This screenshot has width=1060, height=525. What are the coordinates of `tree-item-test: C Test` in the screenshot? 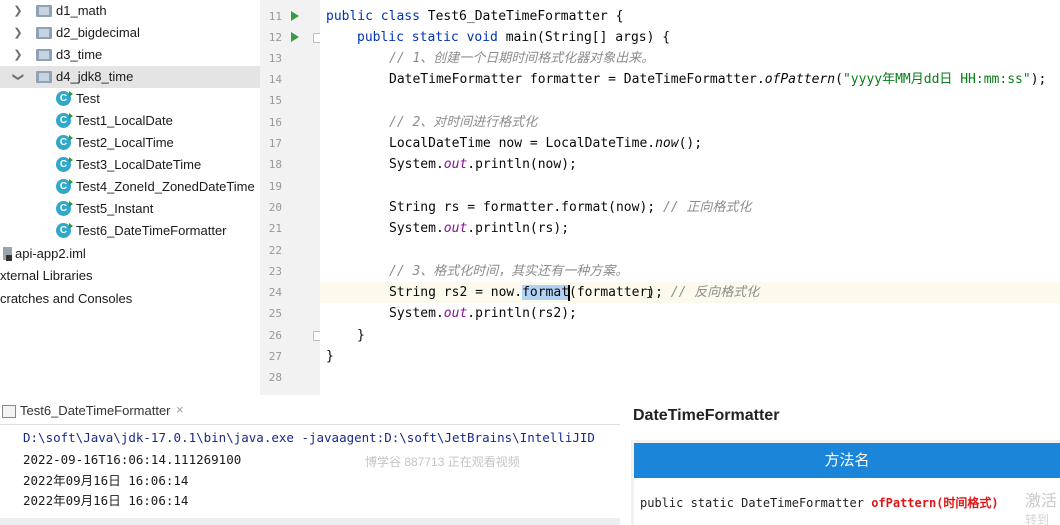 It's located at (130, 99).